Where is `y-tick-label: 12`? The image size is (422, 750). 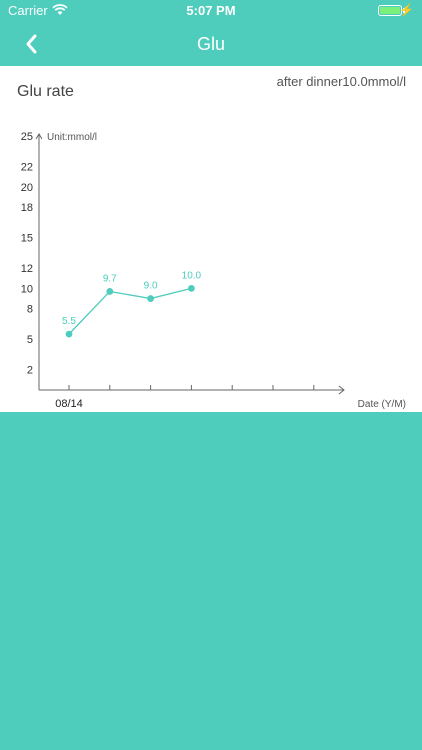
y-tick-label: 12 is located at coordinates (27, 269).